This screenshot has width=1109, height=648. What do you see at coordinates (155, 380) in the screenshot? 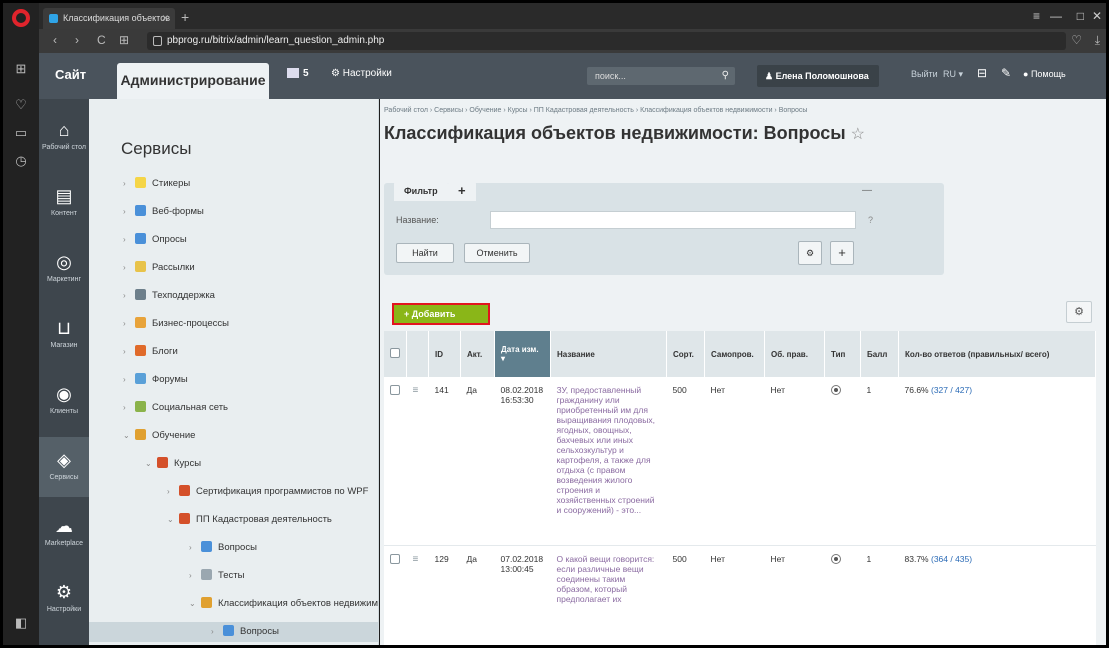
I see `tree-item: › Форумы` at bounding box center [155, 380].